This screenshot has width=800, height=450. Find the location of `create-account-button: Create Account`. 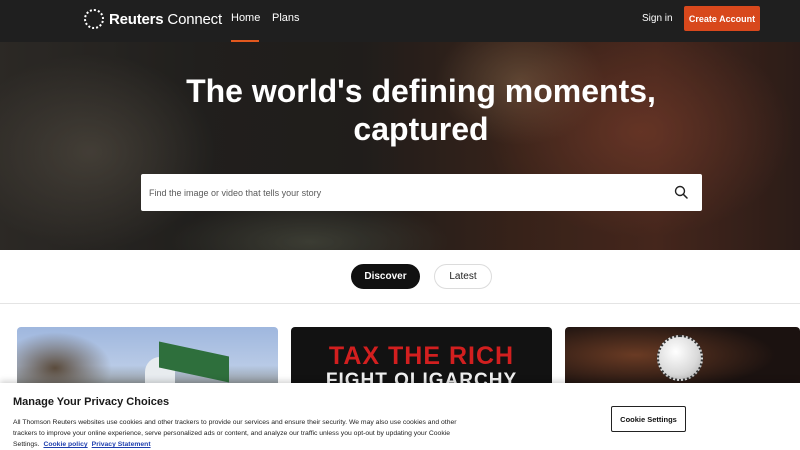

create-account-button: Create Account is located at coordinates (722, 18).